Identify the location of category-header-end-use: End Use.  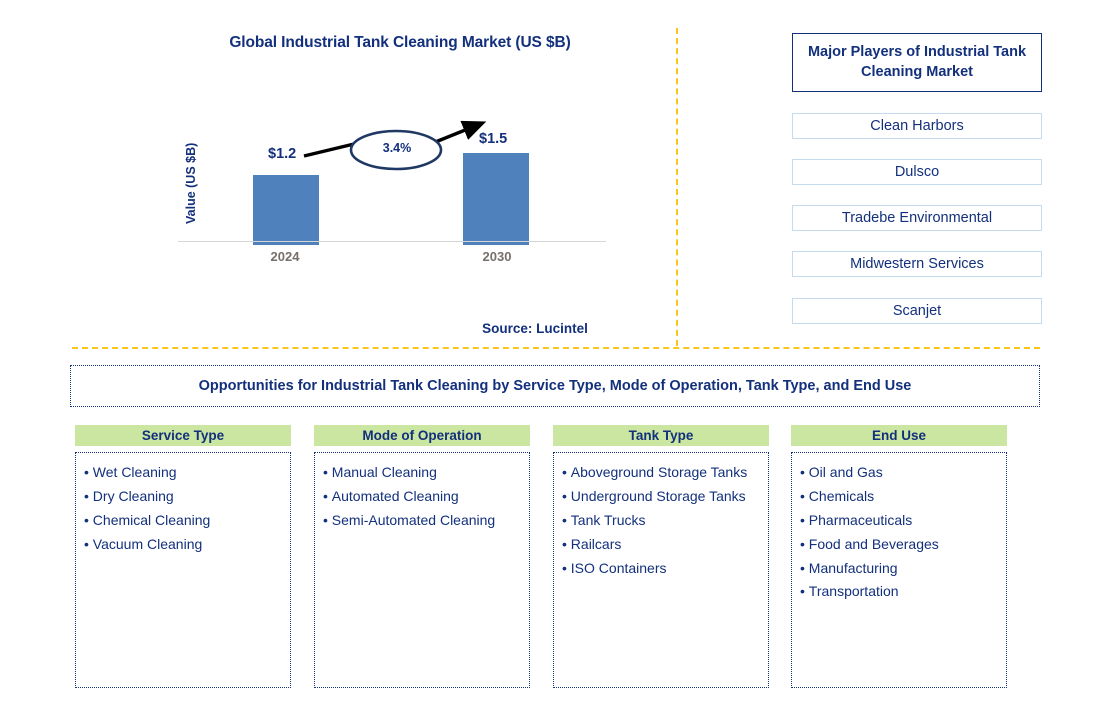
(899, 435).